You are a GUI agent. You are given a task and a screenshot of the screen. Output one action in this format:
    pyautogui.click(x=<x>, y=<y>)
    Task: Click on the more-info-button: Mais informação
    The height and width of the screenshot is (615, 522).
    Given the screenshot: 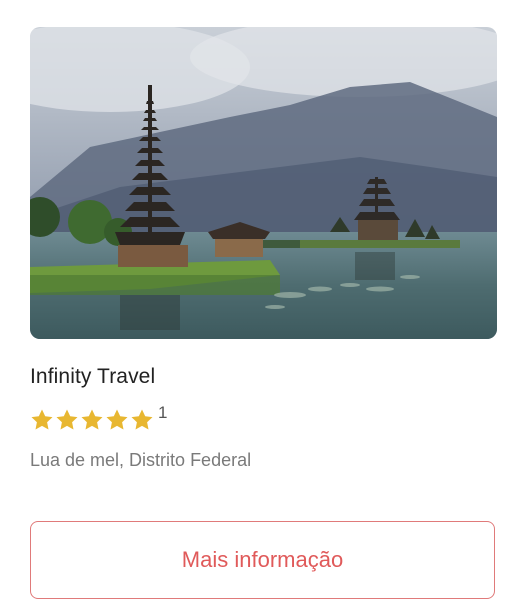 What is the action you would take?
    pyautogui.click(x=262, y=560)
    